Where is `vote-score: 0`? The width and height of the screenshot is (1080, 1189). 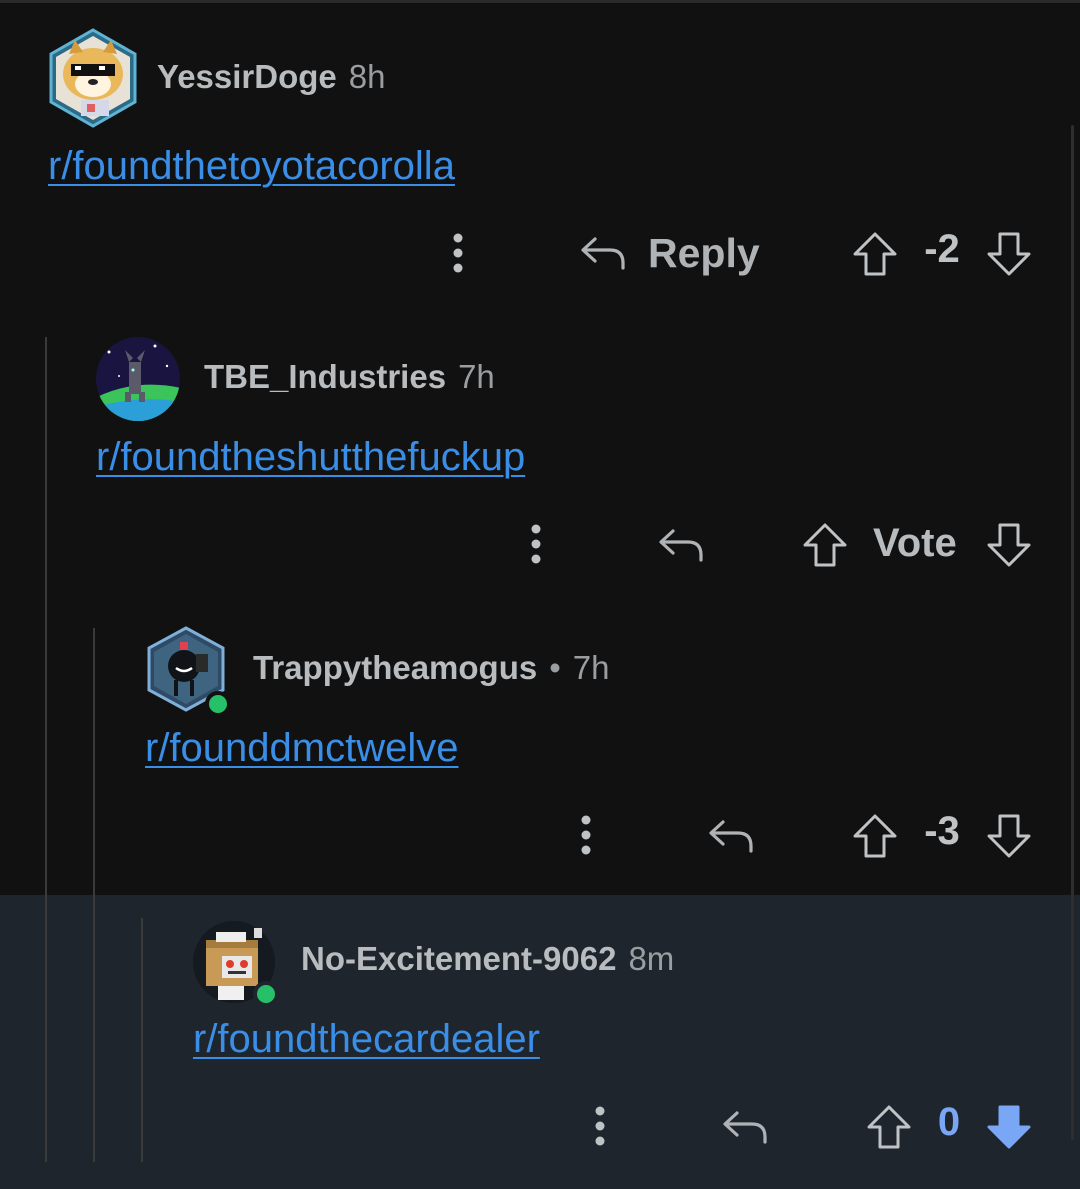
vote-score: 0 is located at coordinates (949, 1122).